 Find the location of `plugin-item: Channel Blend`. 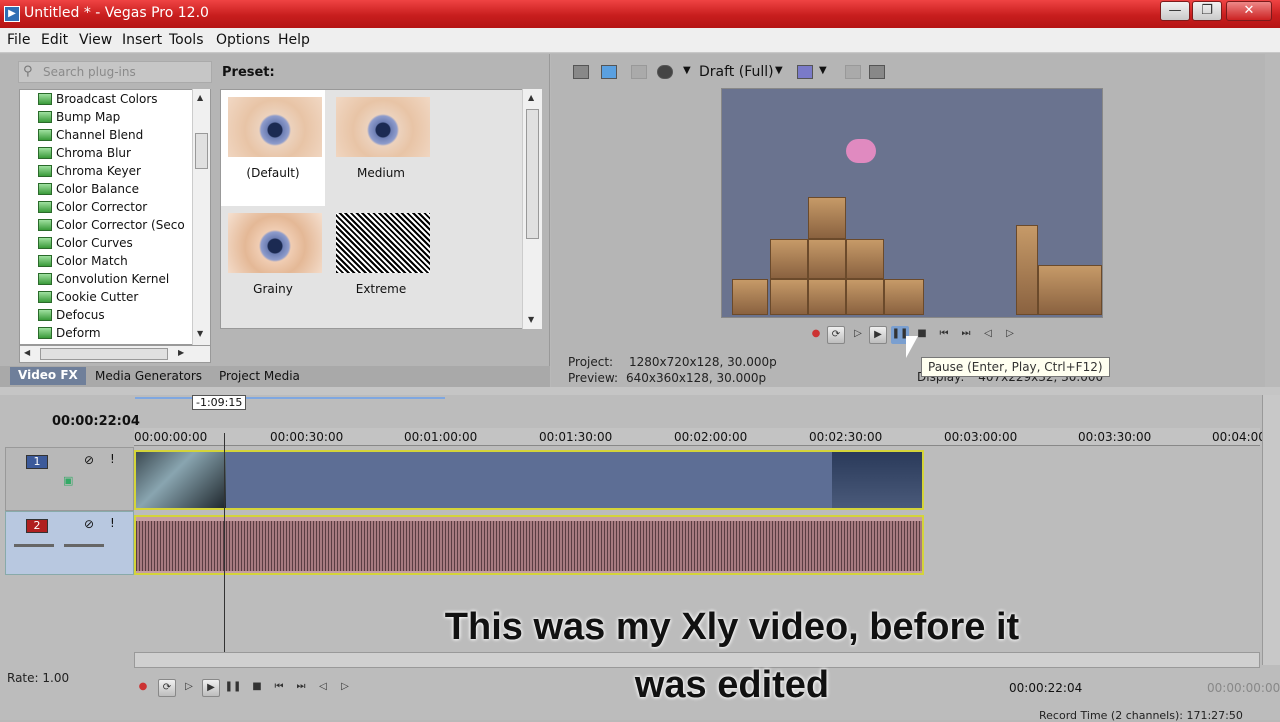

plugin-item: Channel Blend is located at coordinates (90, 135).